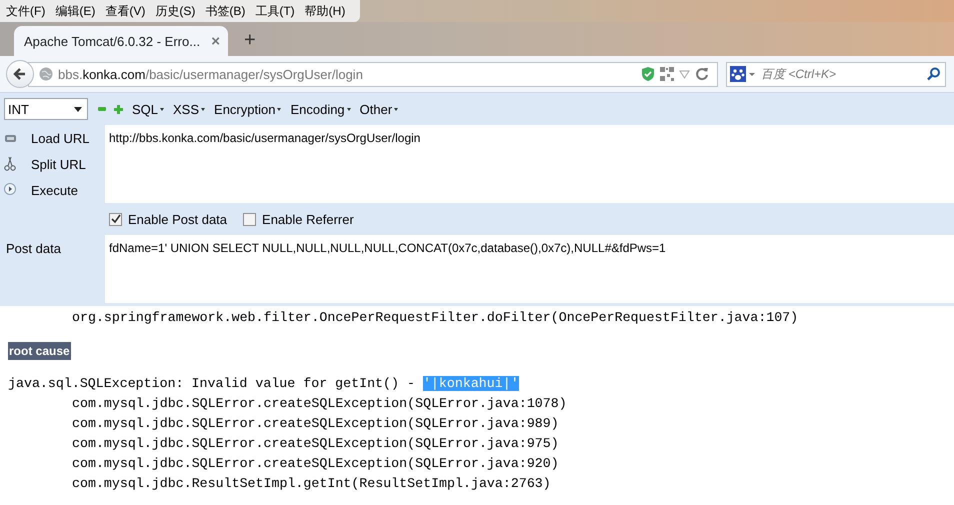 The image size is (954, 505). Describe the element at coordinates (684, 74) in the screenshot. I see `dropdown-icon` at that location.